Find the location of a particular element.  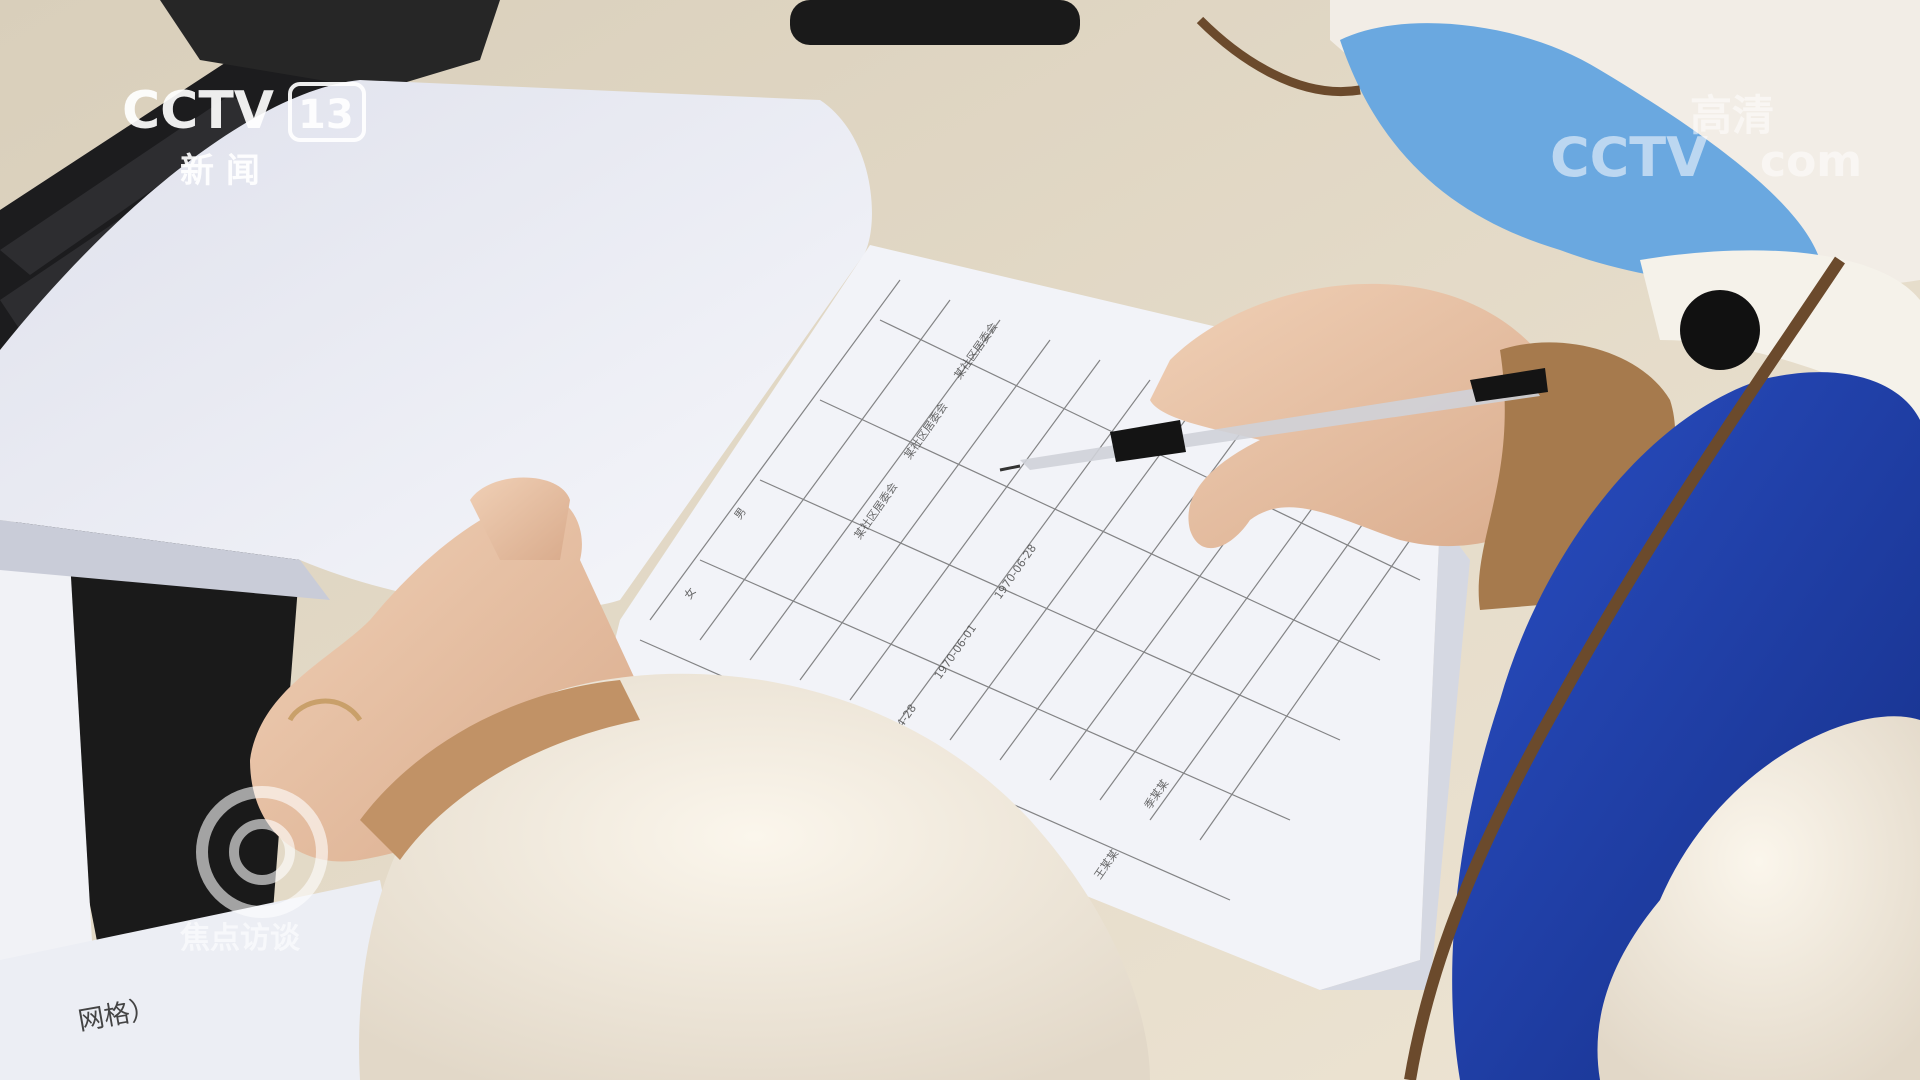

hd-suffix: com is located at coordinates (1811, 161).